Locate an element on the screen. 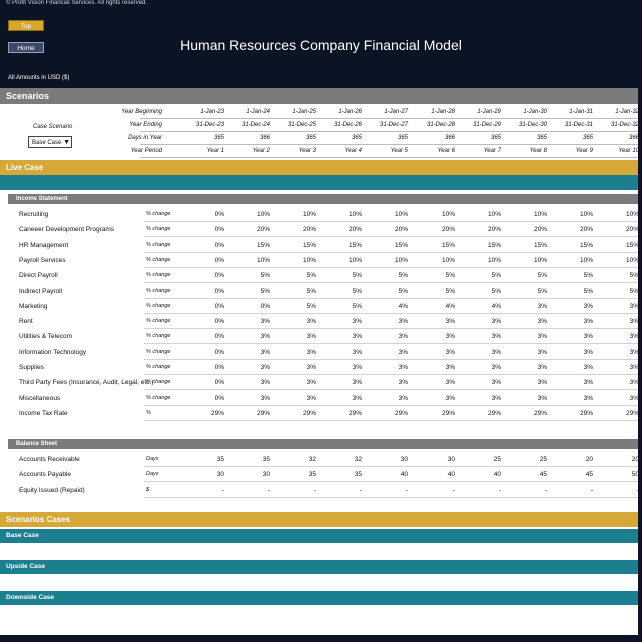 This screenshot has width=642, height=642. value-cell: 25 is located at coordinates (527, 459).